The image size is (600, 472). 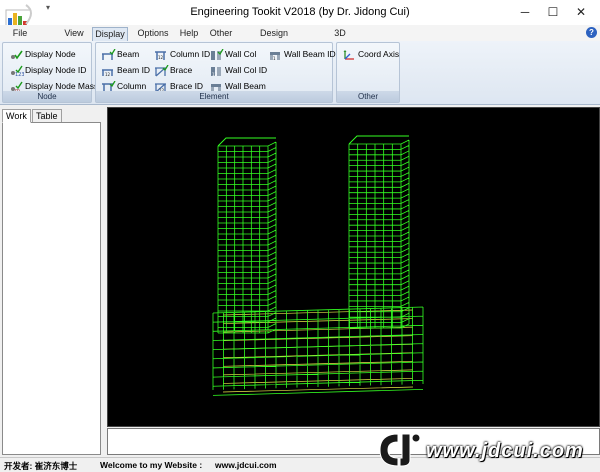 What do you see at coordinates (246, 70) in the screenshot?
I see `wall-col-id-label: Wall Col ID` at bounding box center [246, 70].